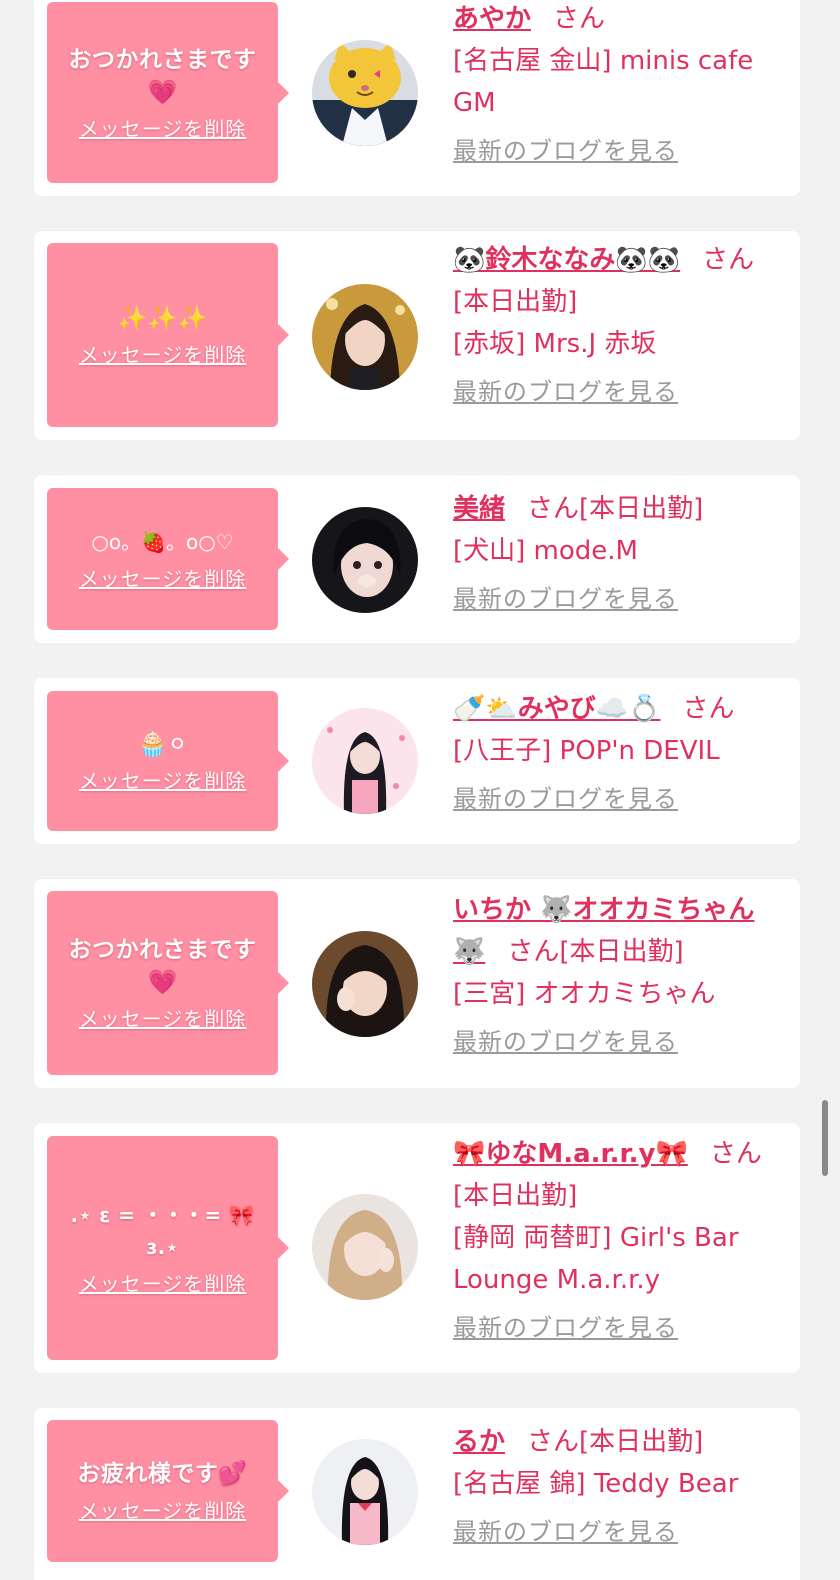  I want to click on blonde-avatar-icon, so click(365, 1247).